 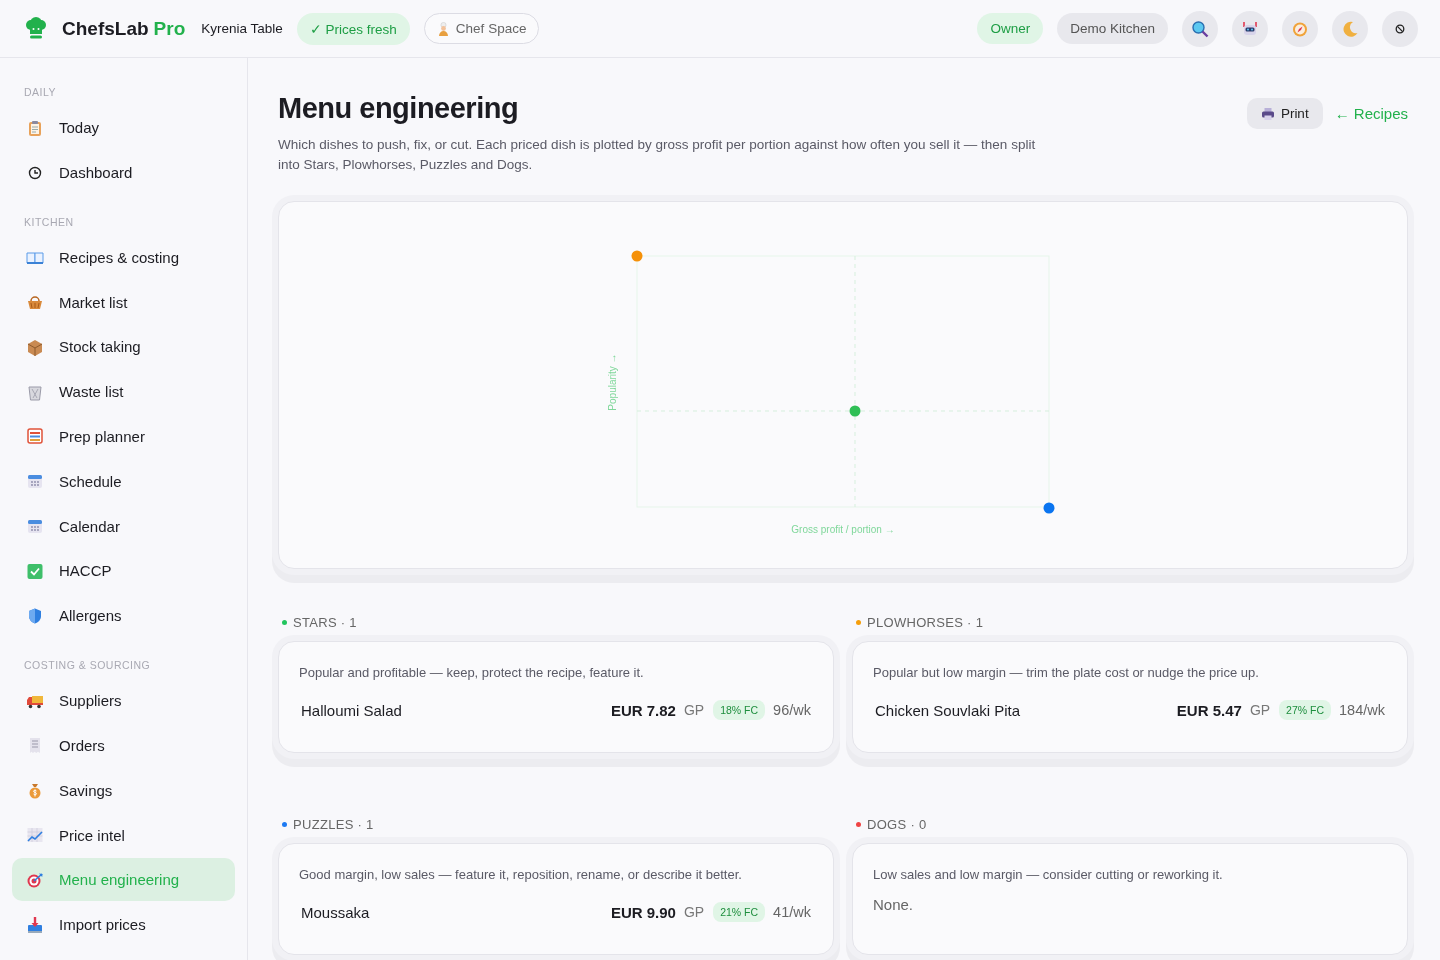 I want to click on kitchen-selector: Demo Kitchen, so click(x=1112, y=28).